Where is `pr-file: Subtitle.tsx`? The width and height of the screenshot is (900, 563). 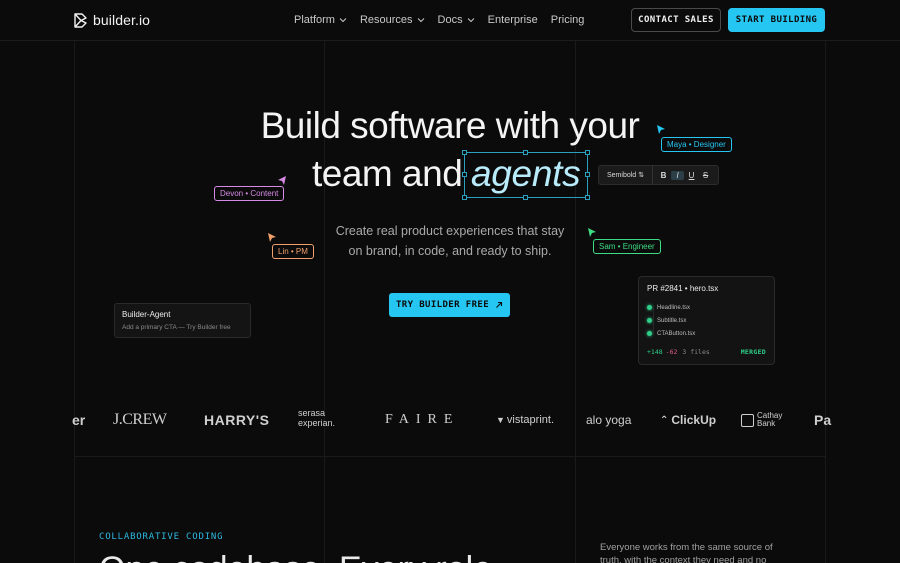
pr-file: Subtitle.tsx is located at coordinates (706, 320).